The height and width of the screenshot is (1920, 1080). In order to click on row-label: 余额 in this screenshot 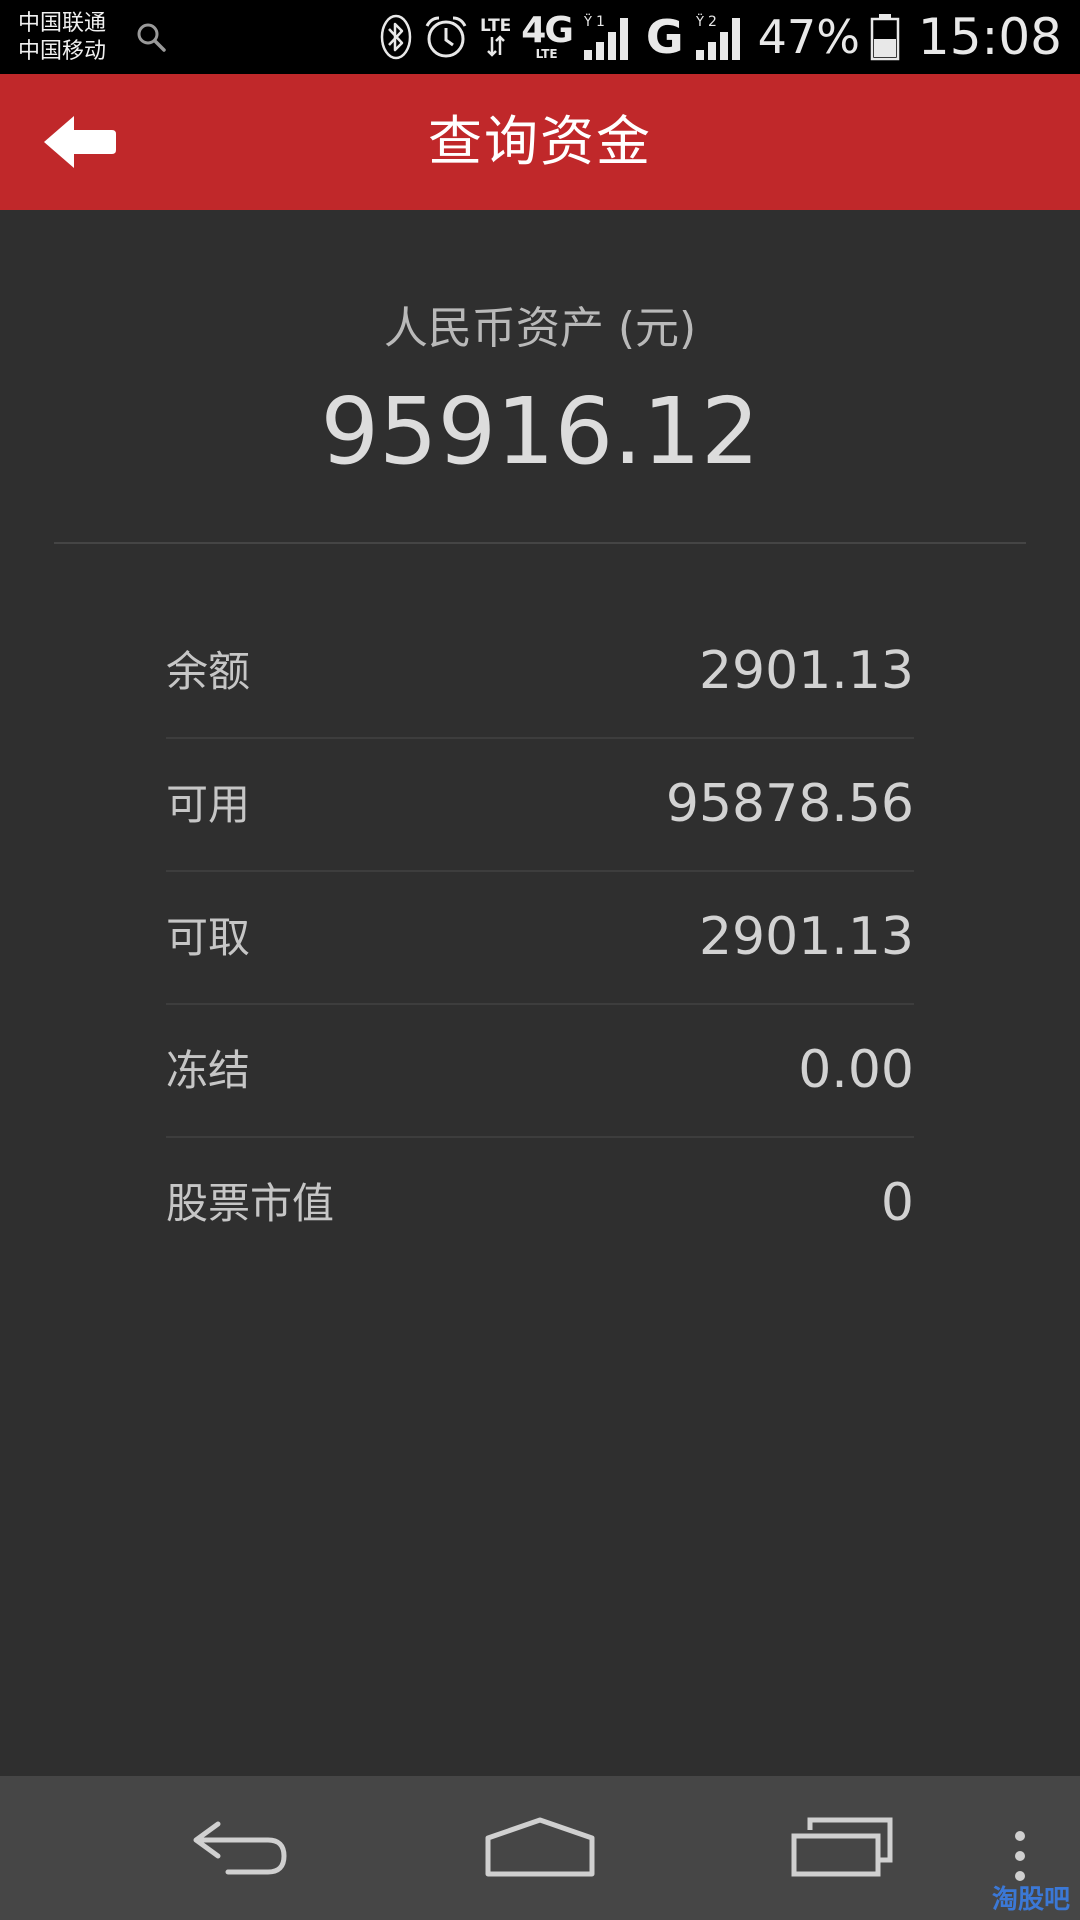, I will do `click(208, 671)`.